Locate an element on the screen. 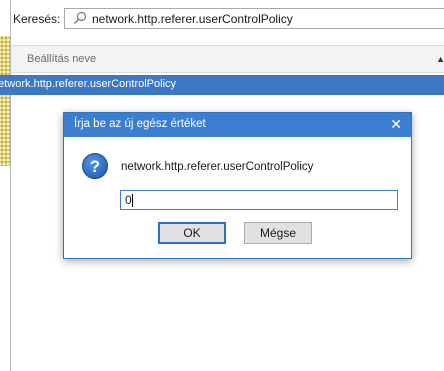 The width and height of the screenshot is (444, 371). selected-preference-row: network.http.referer.userControlPolicy is located at coordinates (222, 85).